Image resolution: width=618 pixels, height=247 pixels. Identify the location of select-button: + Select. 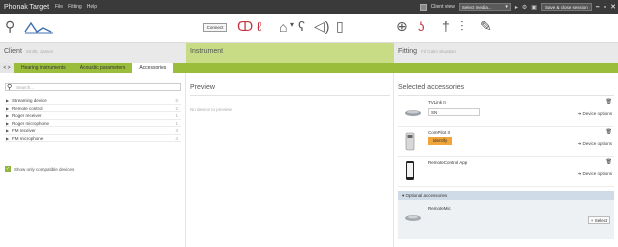
(599, 220).